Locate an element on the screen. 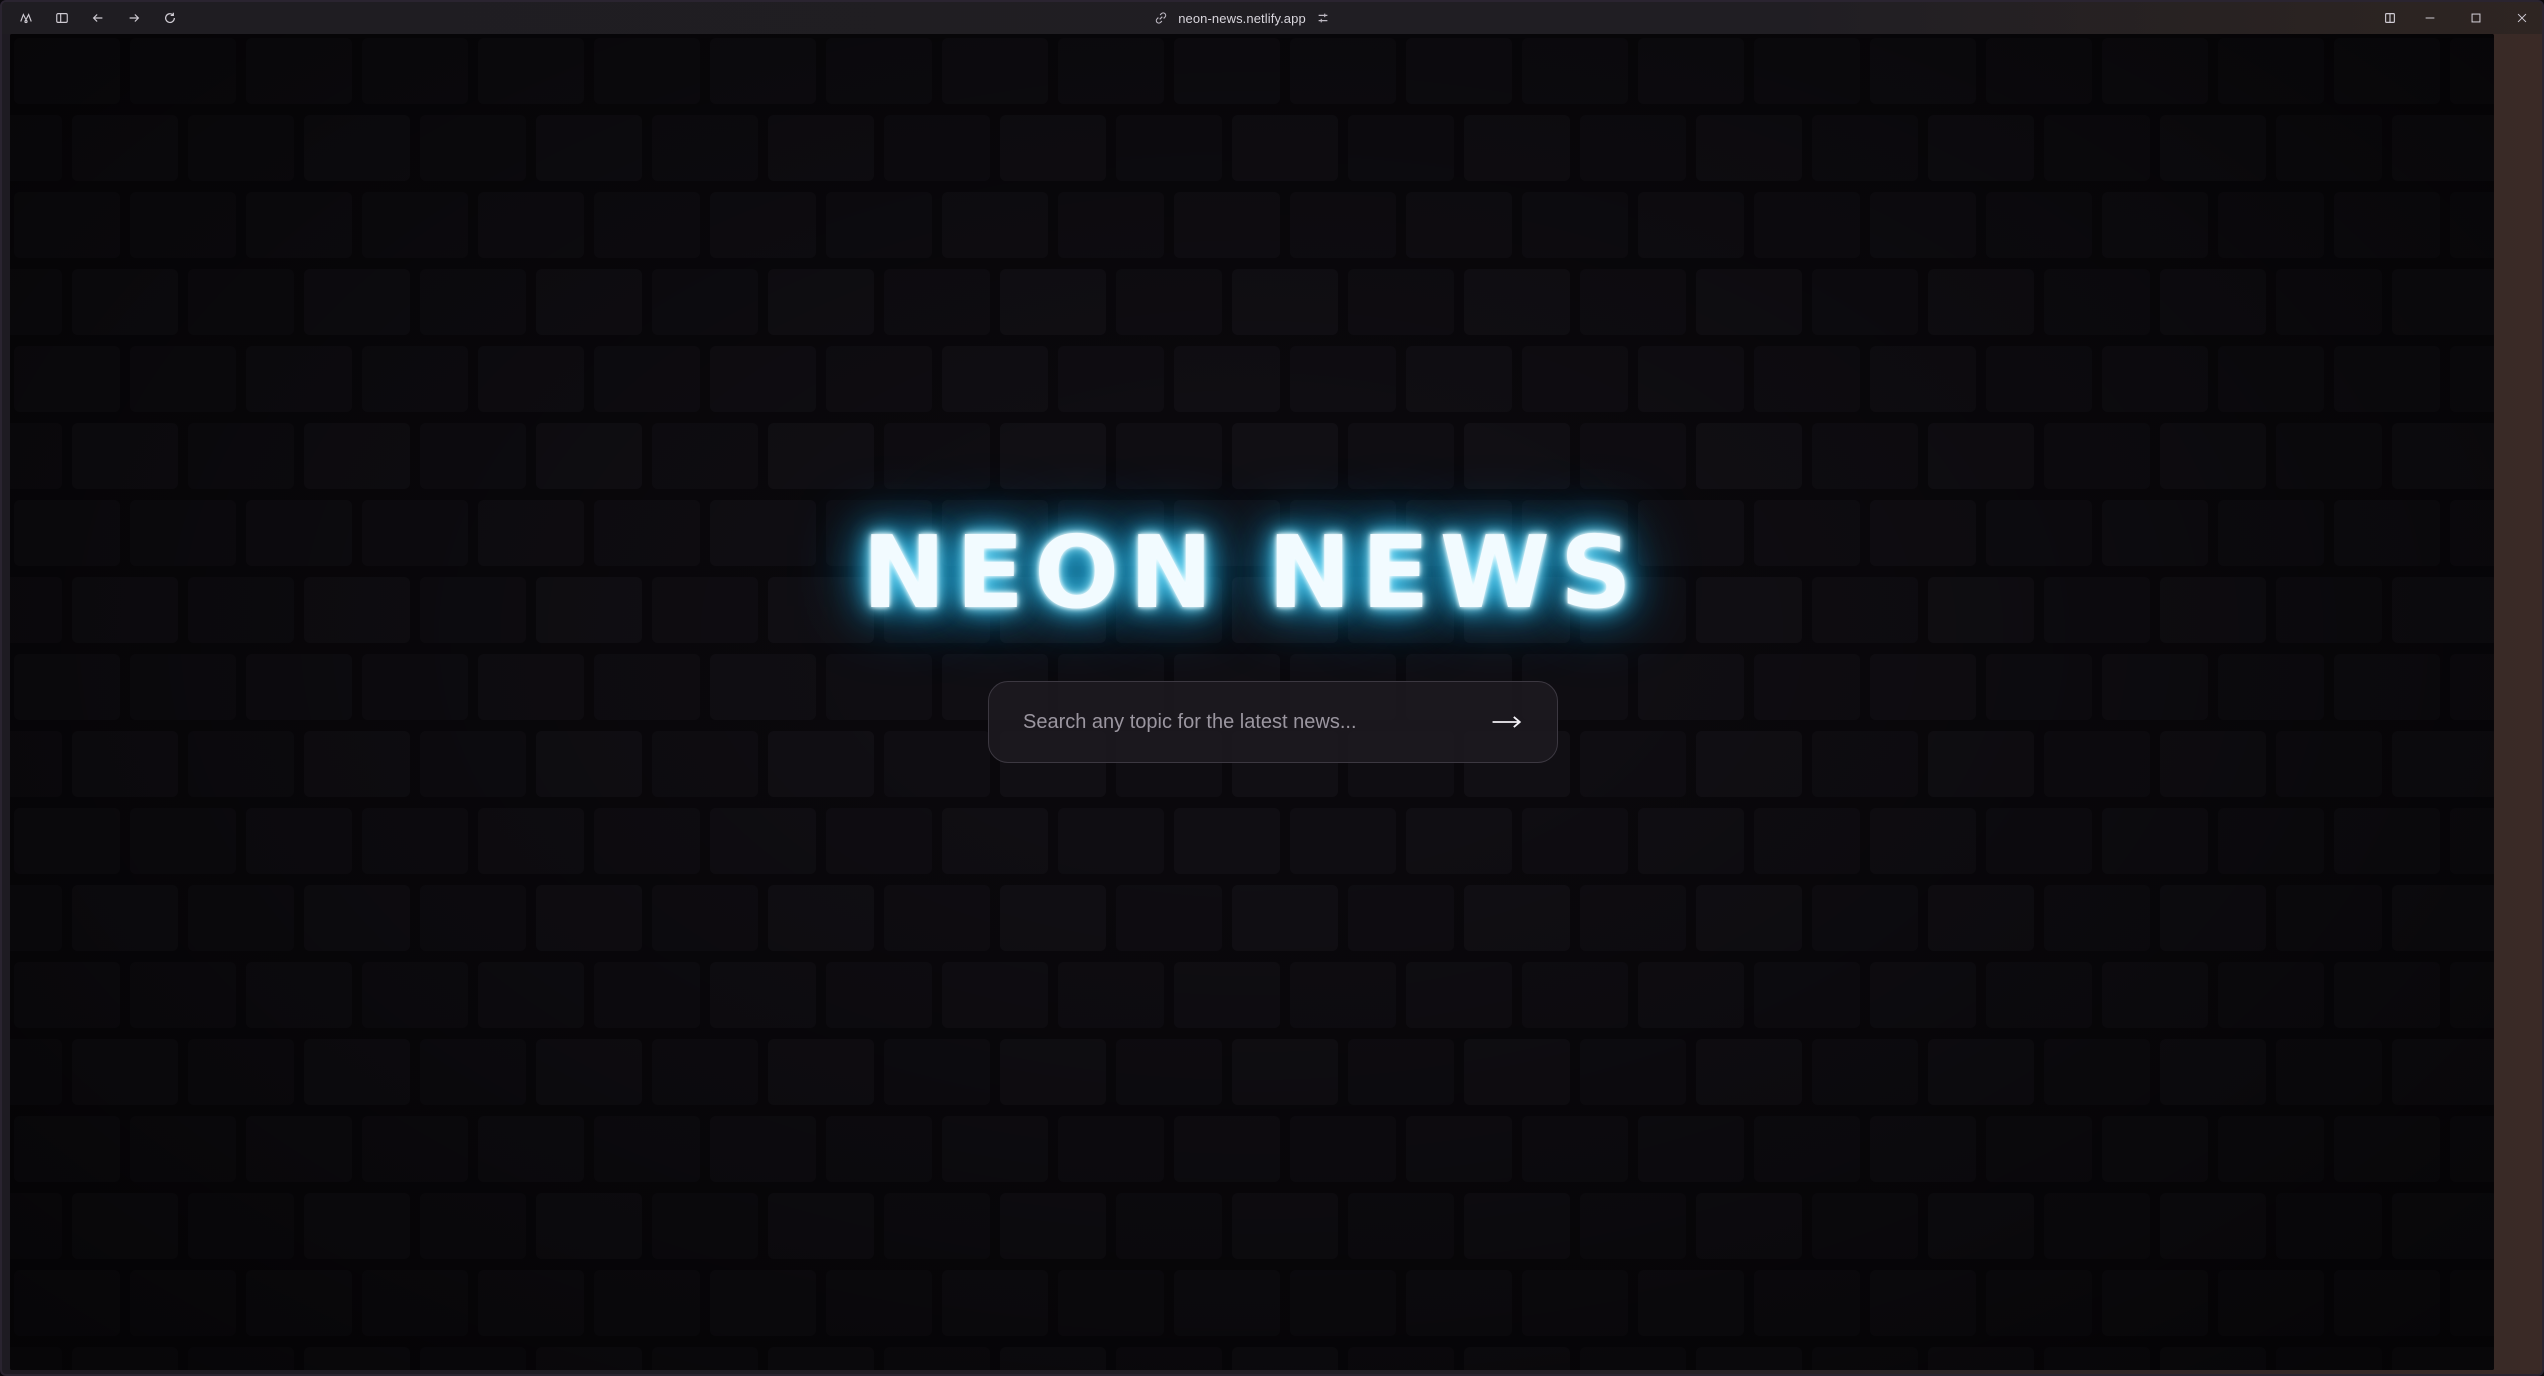 The width and height of the screenshot is (2544, 1376). search-bar is located at coordinates (1273, 722).